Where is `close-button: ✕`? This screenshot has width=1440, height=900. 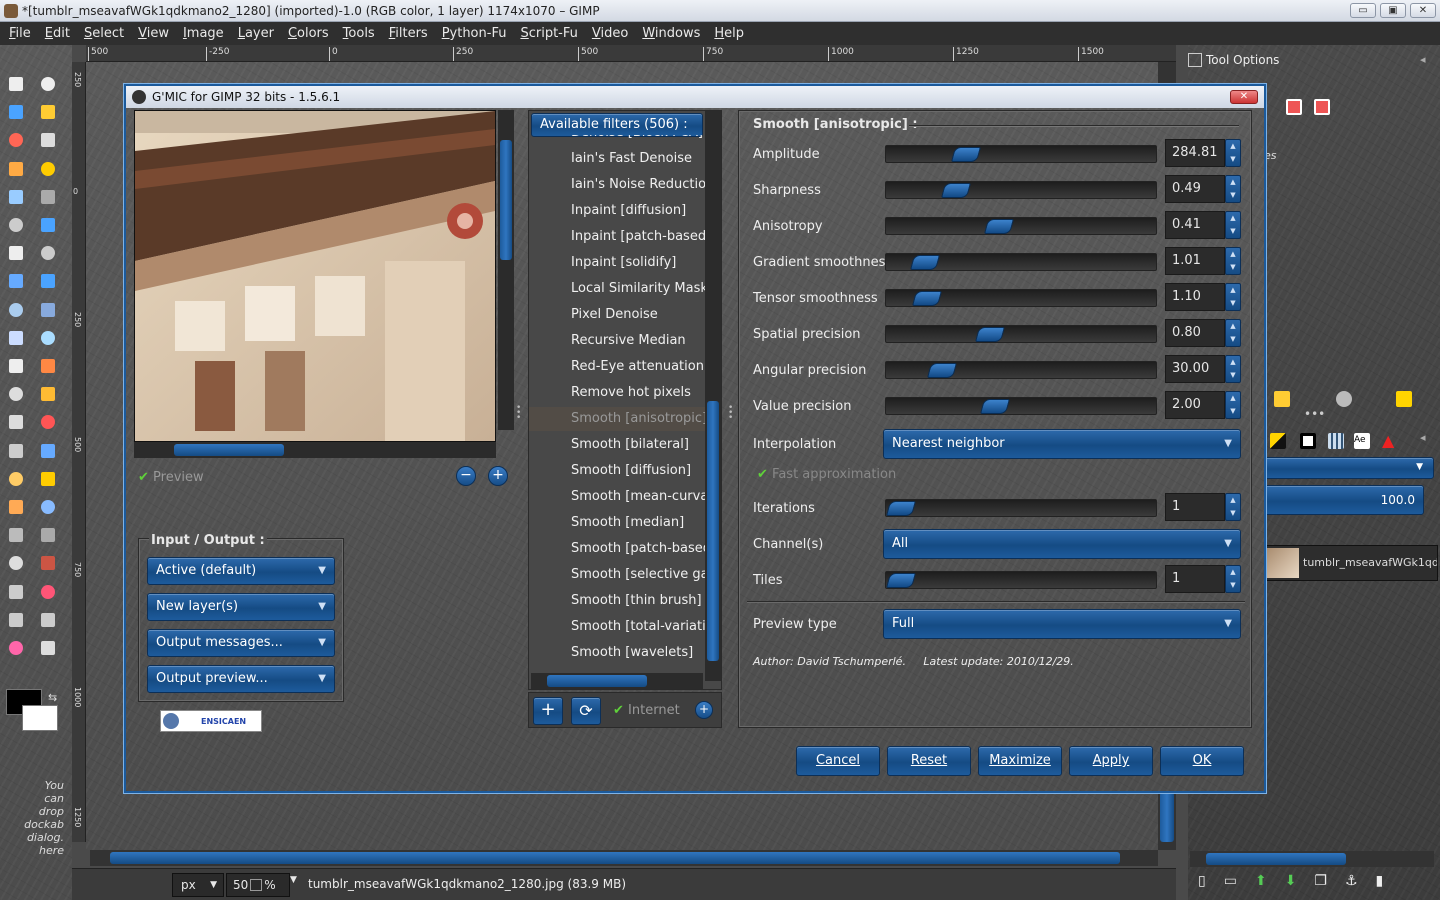
close-button: ✕ is located at coordinates (1423, 10).